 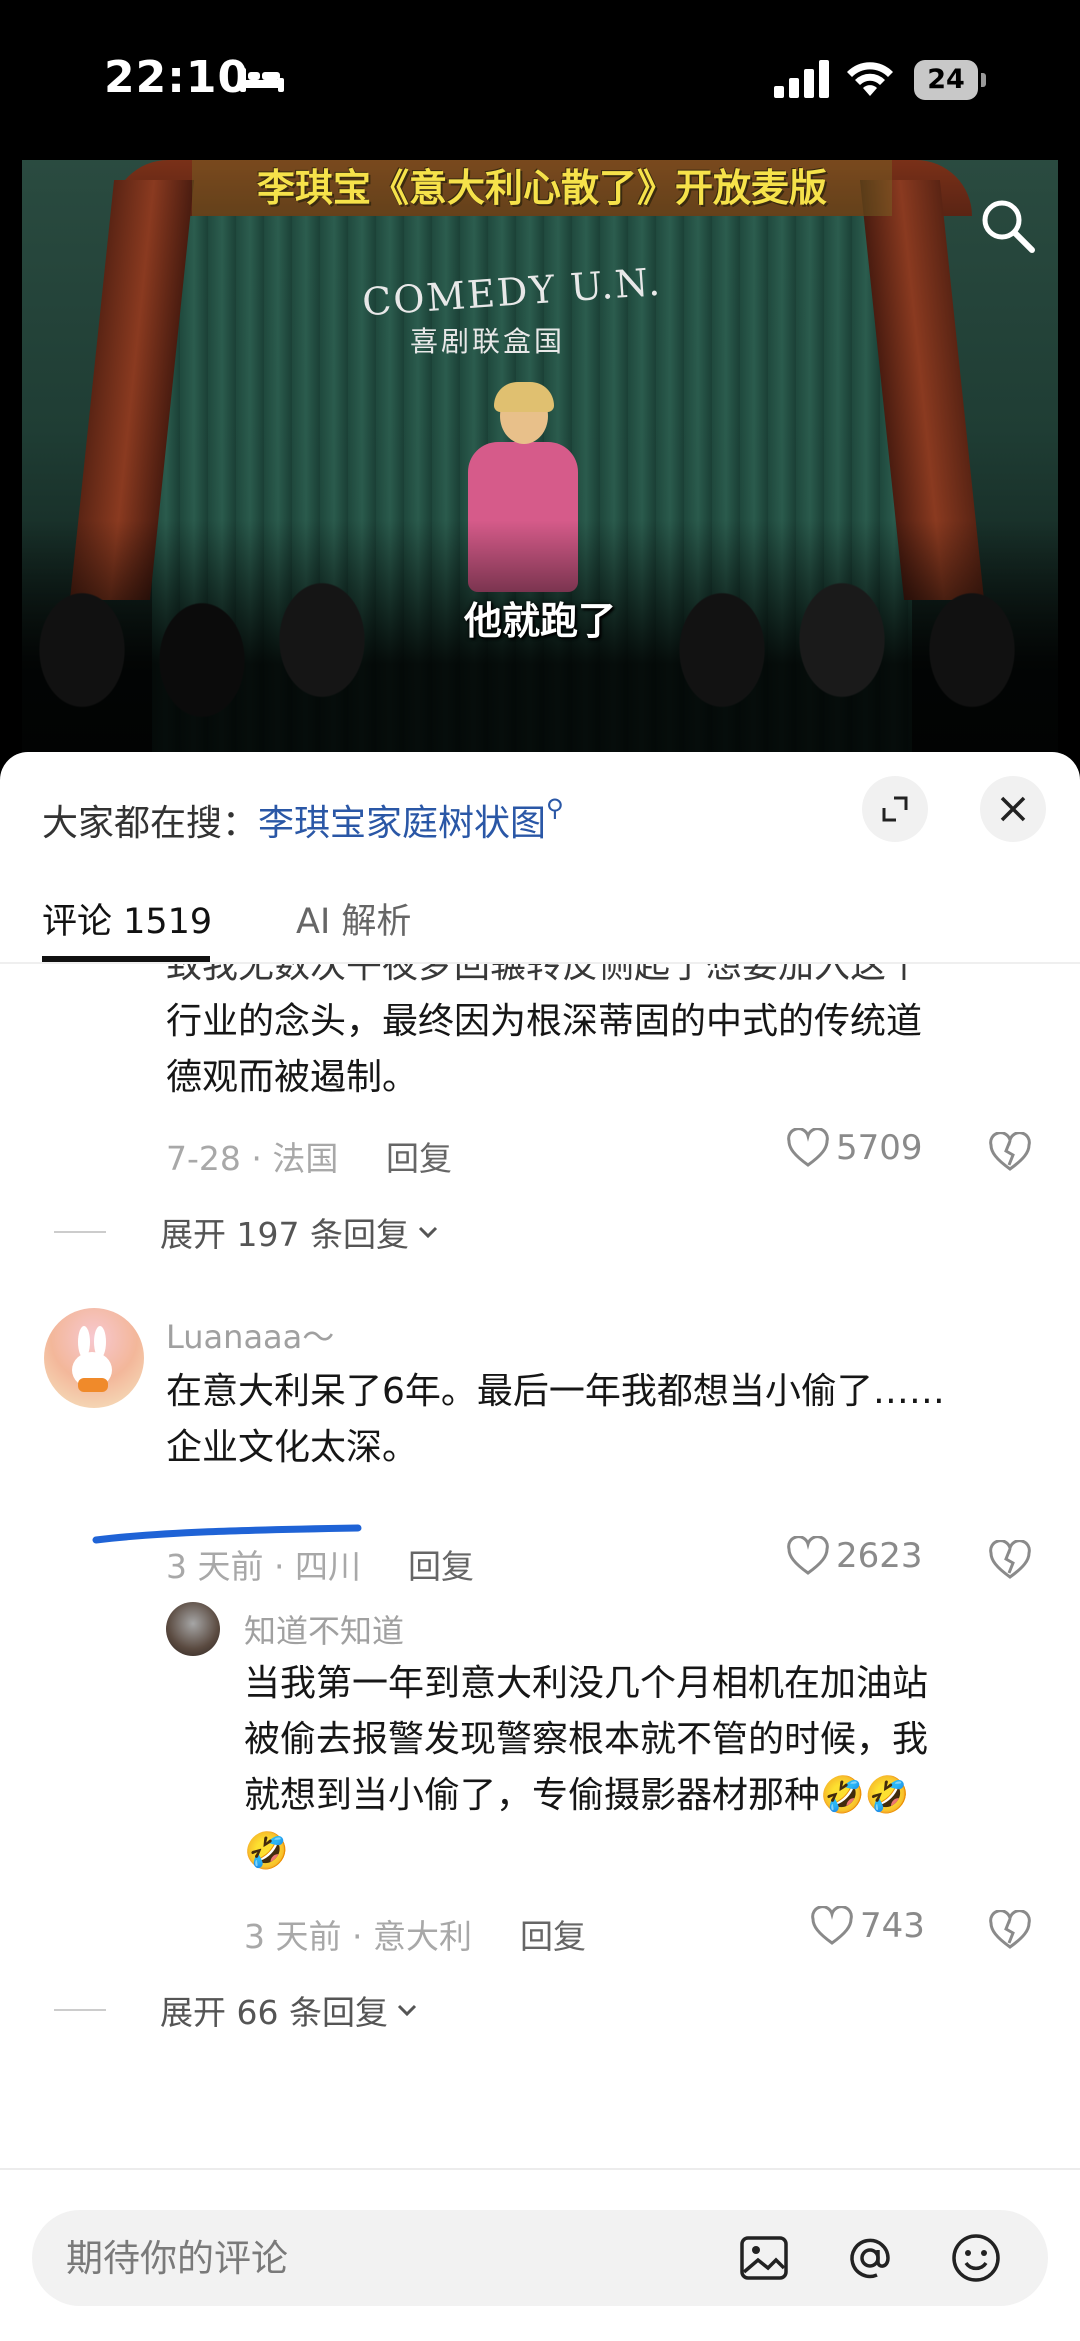 What do you see at coordinates (262, 80) in the screenshot?
I see `sleep-focus-icon` at bounding box center [262, 80].